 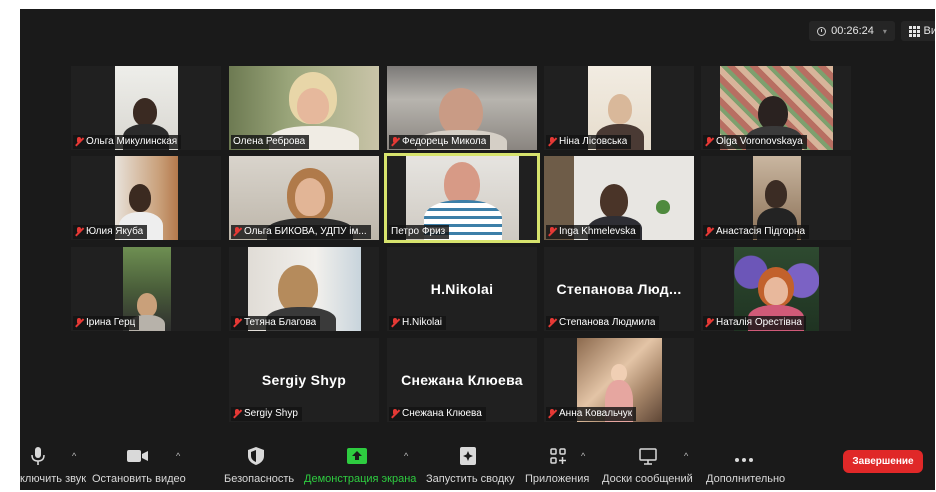 I want to click on share-screen-button: ^ Демонстрация экрана, so click(x=362, y=467).